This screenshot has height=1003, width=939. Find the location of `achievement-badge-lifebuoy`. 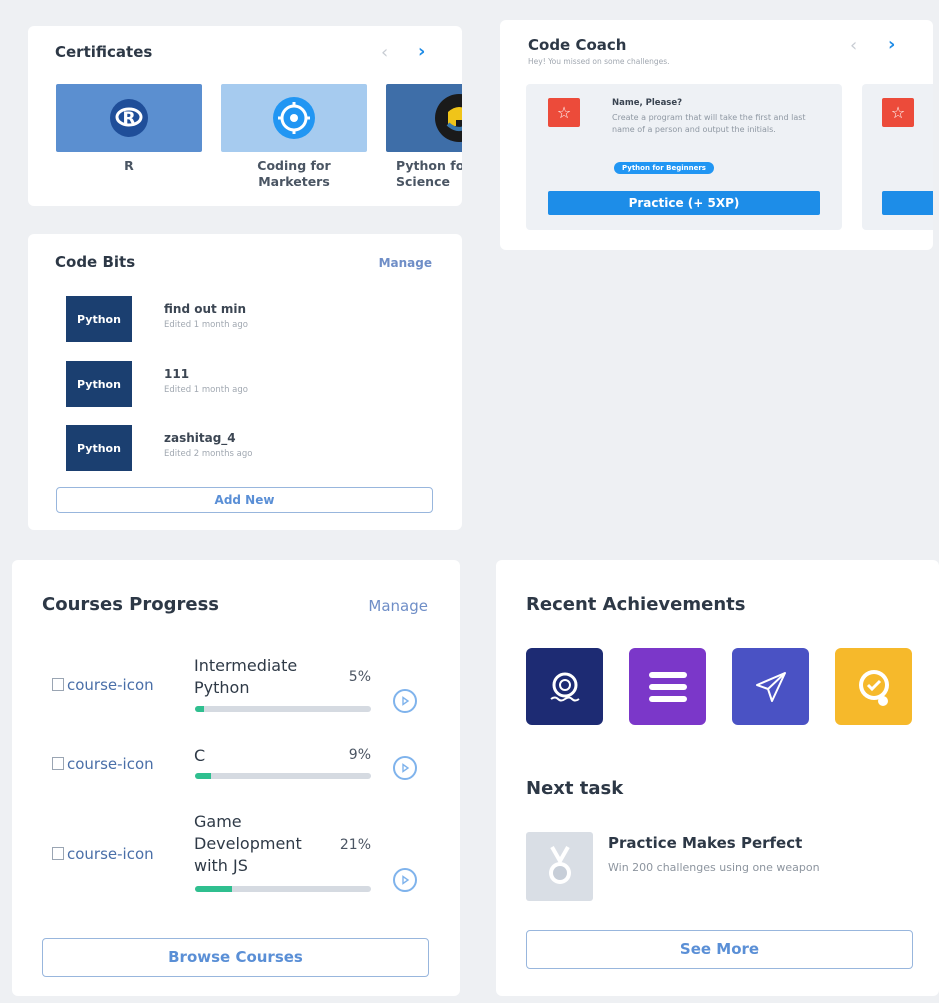

achievement-badge-lifebuoy is located at coordinates (564, 686).